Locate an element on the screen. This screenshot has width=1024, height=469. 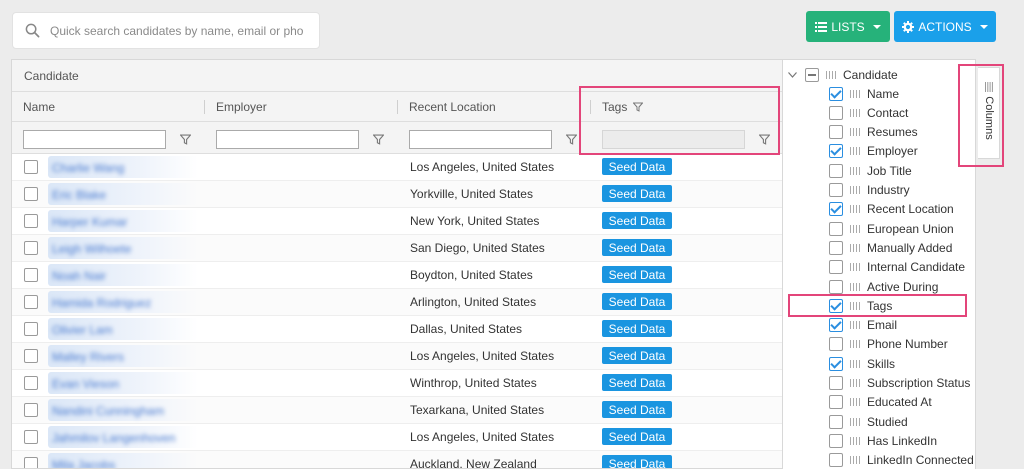
column-toggle-item: Tags is located at coordinates (860, 305).